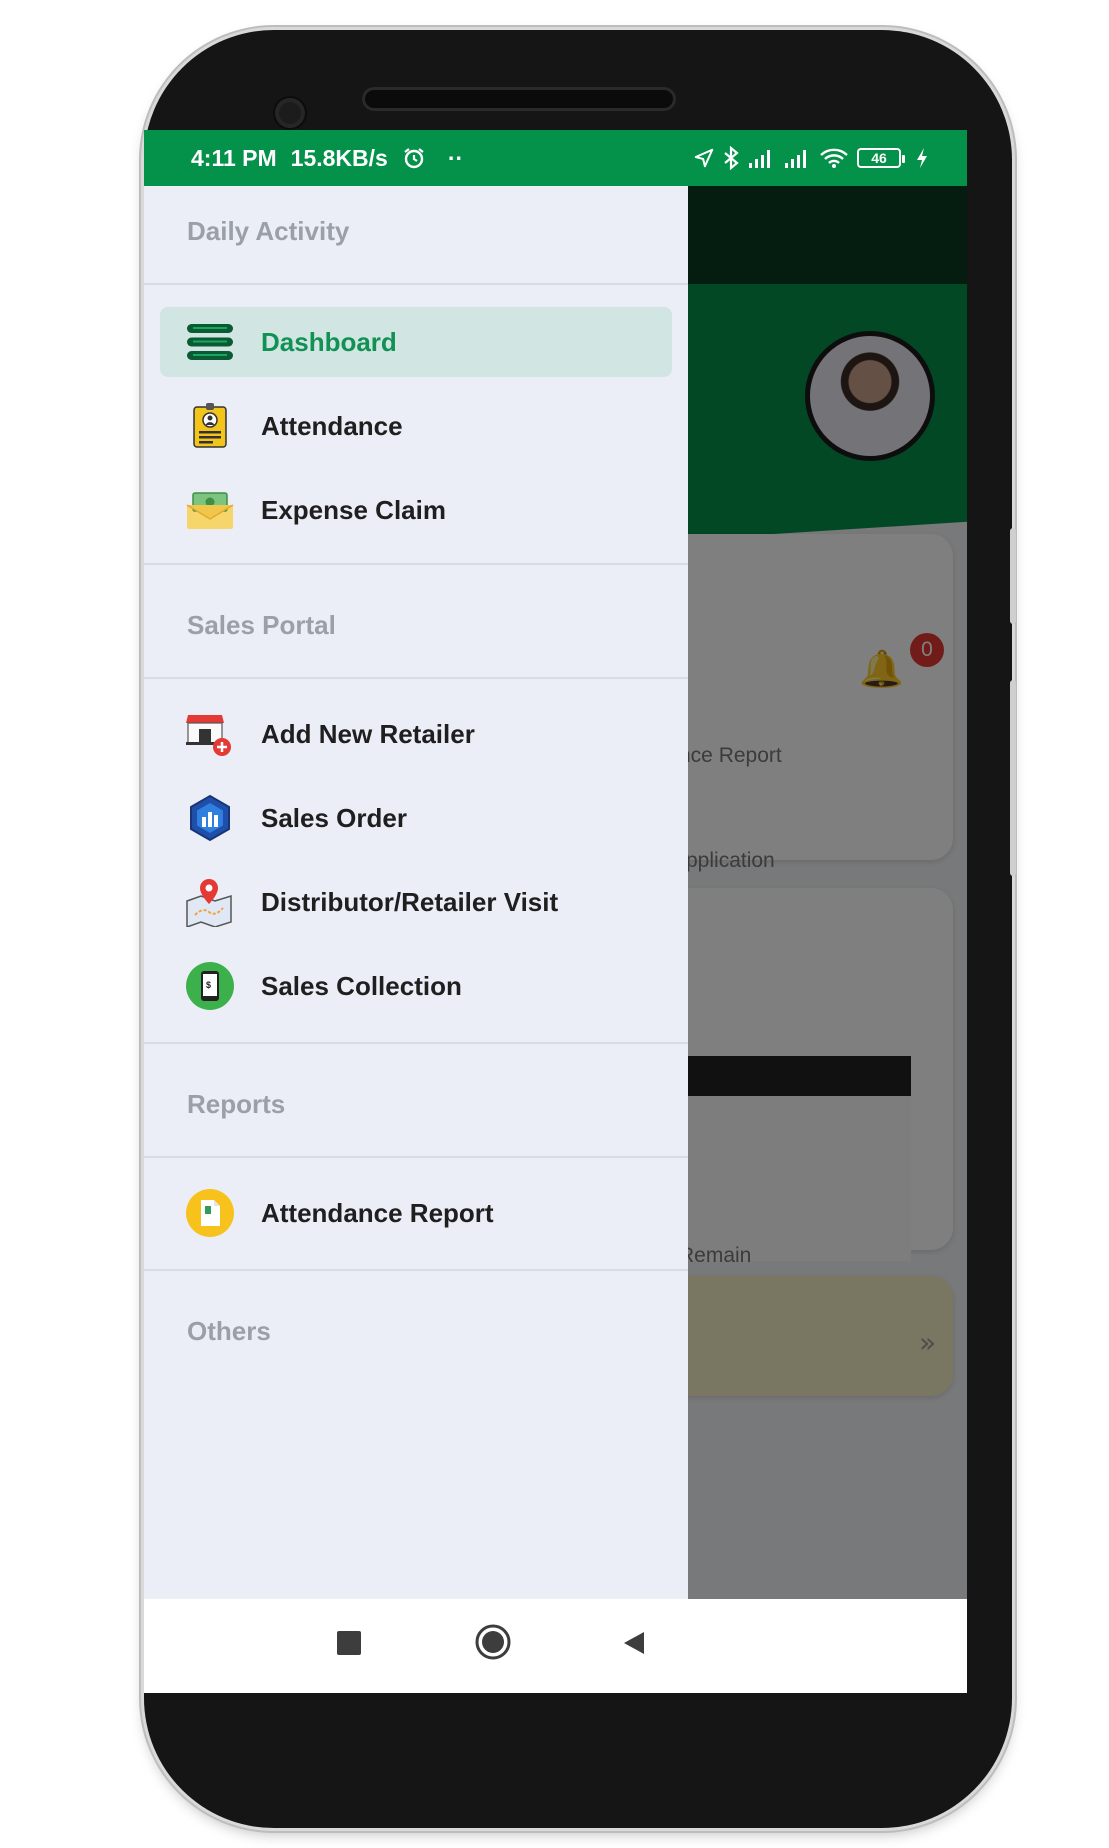 This screenshot has width=1109, height=1848. I want to click on home-circle-icon, so click(493, 1642).